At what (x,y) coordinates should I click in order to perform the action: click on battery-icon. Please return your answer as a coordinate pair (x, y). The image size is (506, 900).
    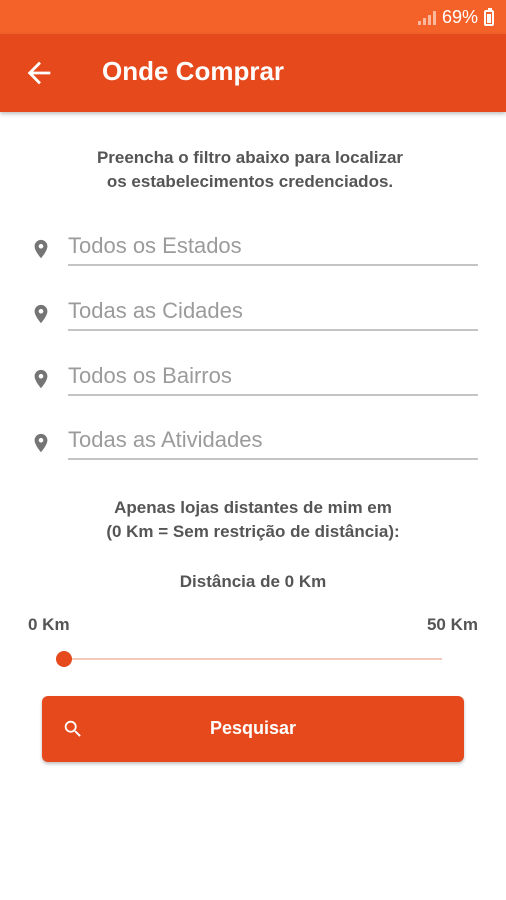
    Looking at the image, I should click on (489, 16).